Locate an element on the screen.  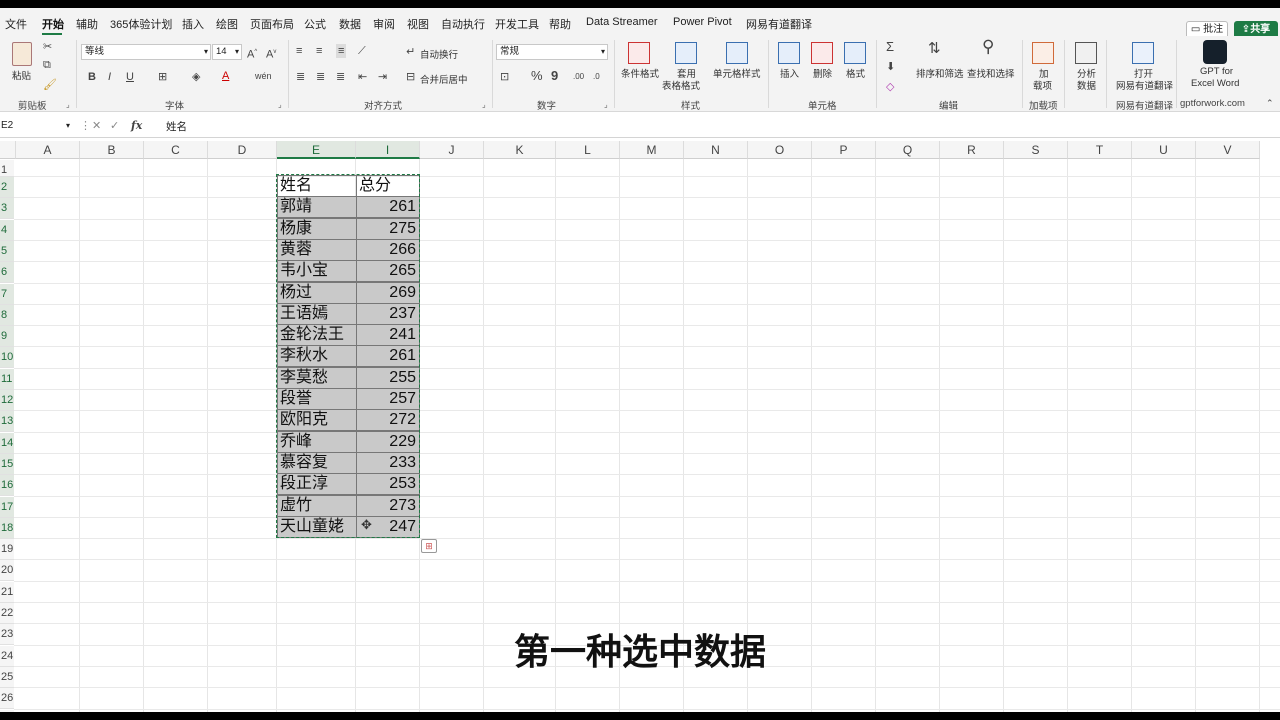
name-box: E2 ▾ is located at coordinates (37, 126).